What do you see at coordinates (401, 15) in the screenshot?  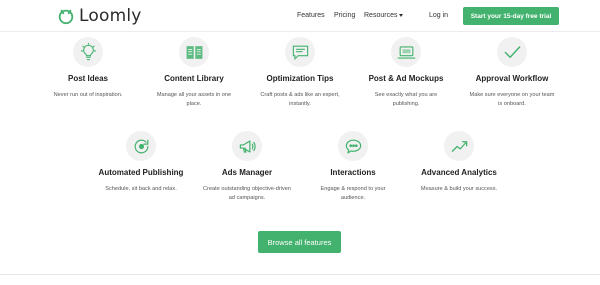 I see `chevron-down-icon` at bounding box center [401, 15].